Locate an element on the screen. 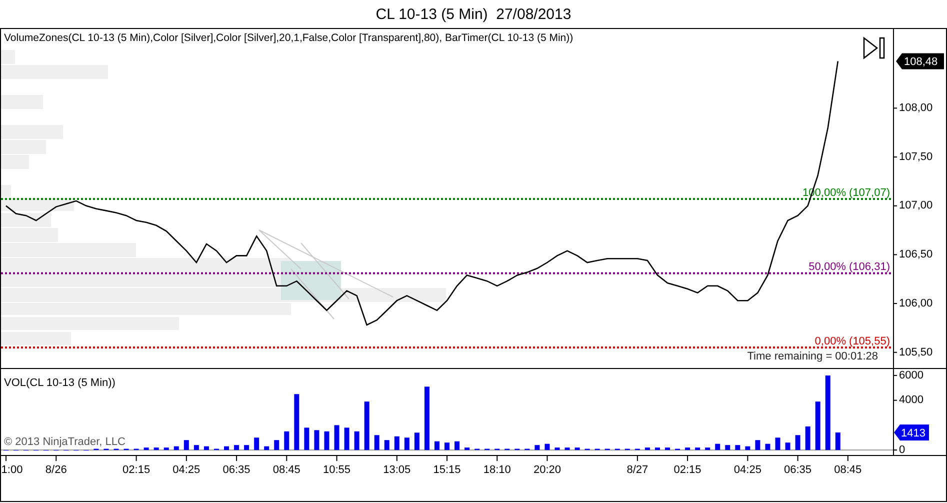 This screenshot has width=947, height=503. axis-label: 107,50 is located at coordinates (916, 156).